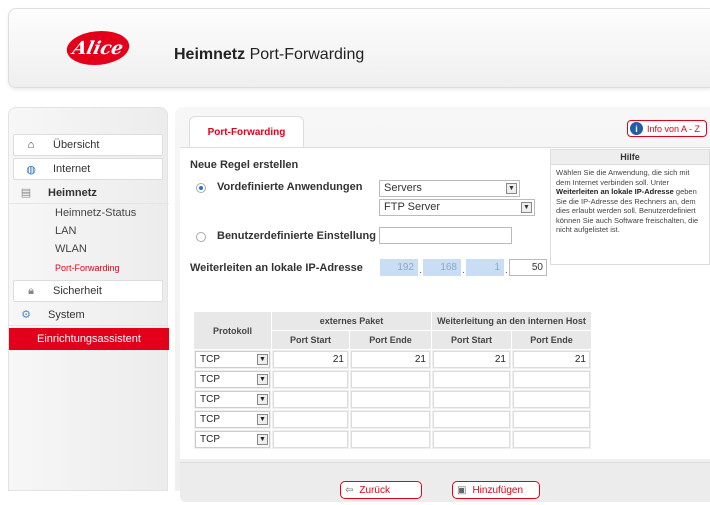 The width and height of the screenshot is (710, 505). Describe the element at coordinates (296, 236) in the screenshot. I see `custom-label: Benutzerdefinierte Einstellung` at that location.